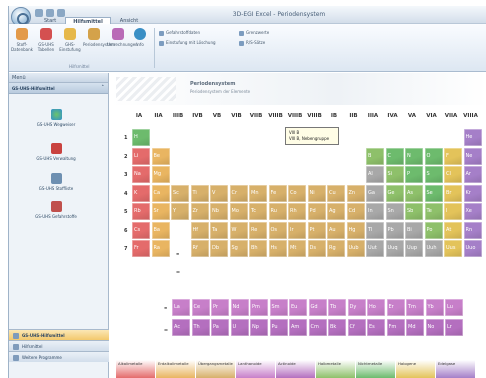 Image resolution: width=486 pixels, height=378 pixels. I want to click on element-cell: H, so click(141, 137).